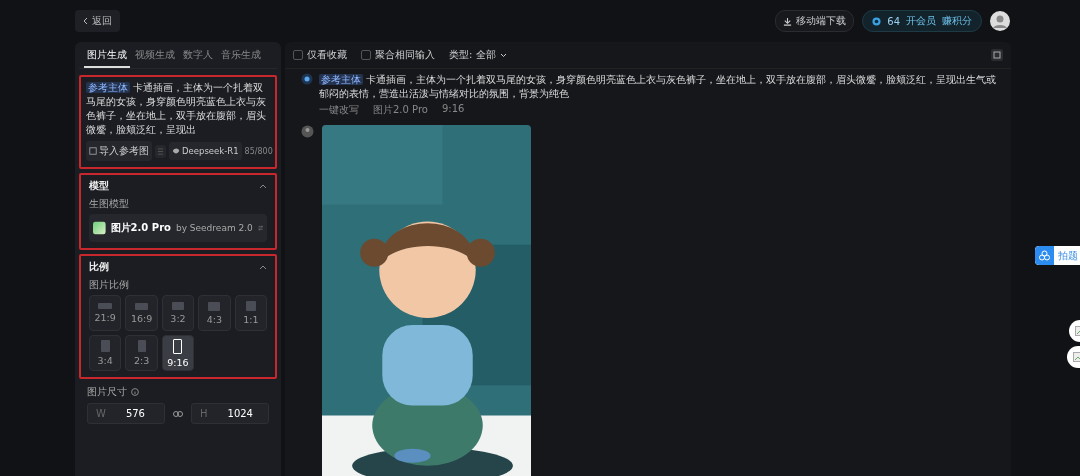 The image size is (1080, 476). What do you see at coordinates (178, 313) in the screenshot?
I see `ratio-option: 3:2` at bounding box center [178, 313].